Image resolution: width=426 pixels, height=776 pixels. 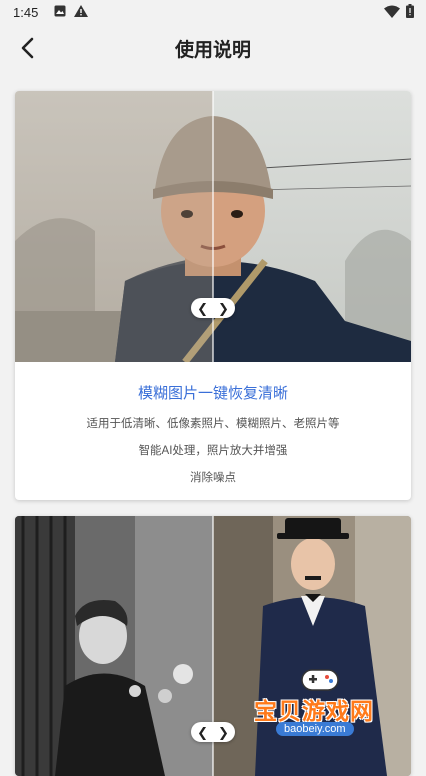 I want to click on watermark-title: 宝贝游戏网, so click(x=314, y=711).